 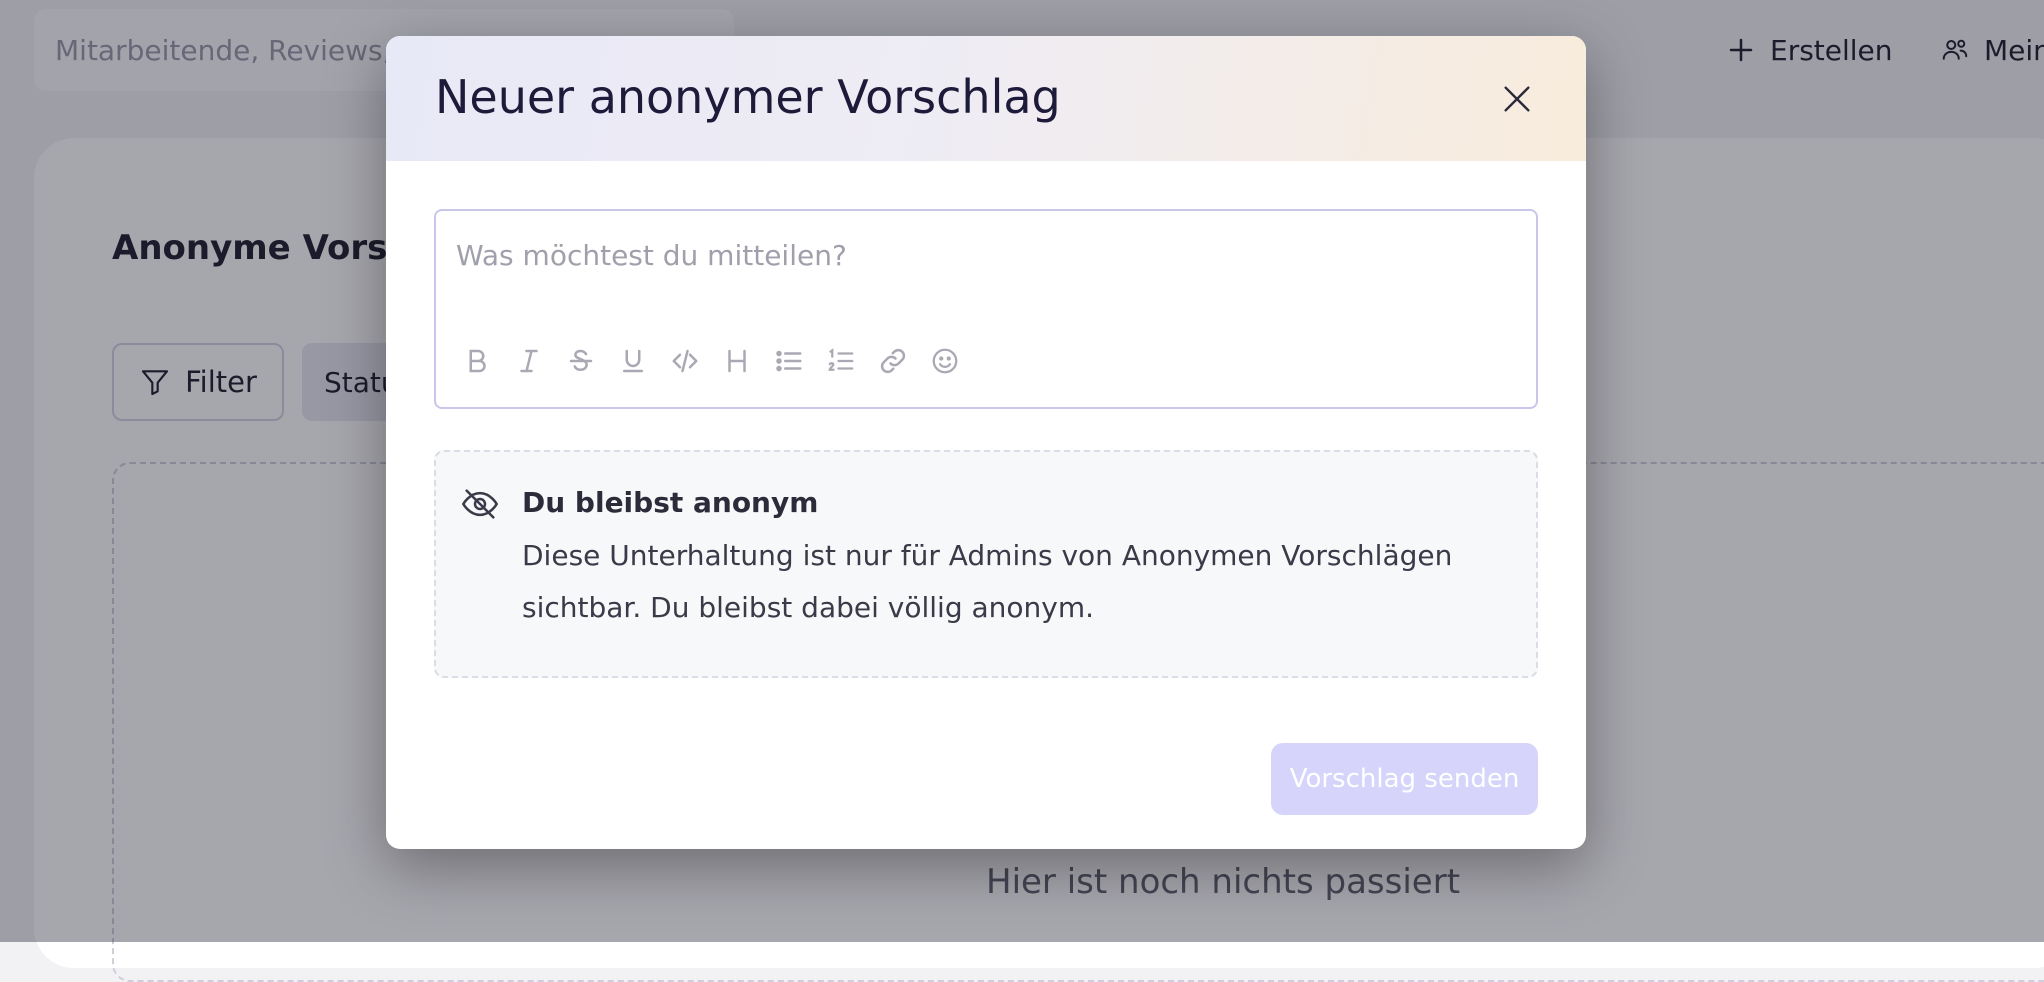 What do you see at coordinates (841, 361) in the screenshot?
I see `numbered-list-icon` at bounding box center [841, 361].